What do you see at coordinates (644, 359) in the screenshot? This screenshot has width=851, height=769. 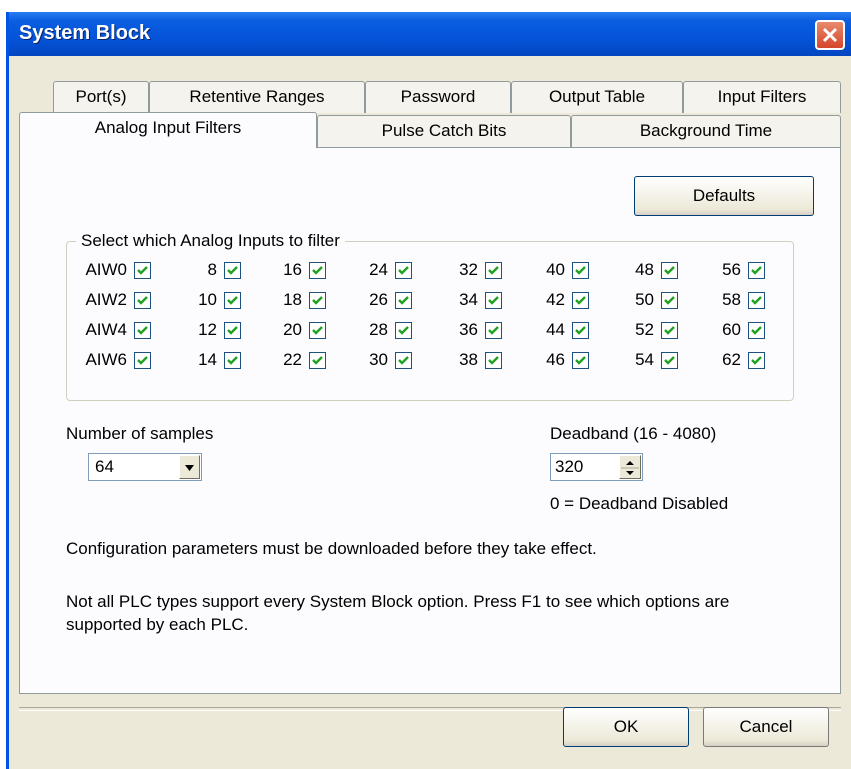 I see `analog-input-label: 54` at bounding box center [644, 359].